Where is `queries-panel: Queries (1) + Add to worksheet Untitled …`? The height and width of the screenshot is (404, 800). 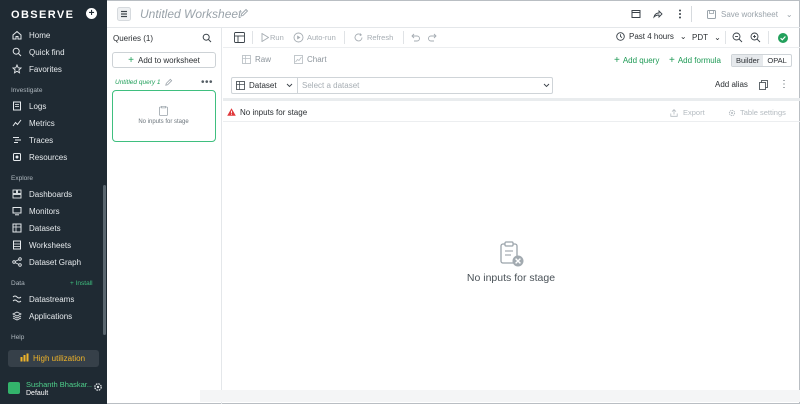 queries-panel: Queries (1) + Add to worksheet Untitled … is located at coordinates (164, 216).